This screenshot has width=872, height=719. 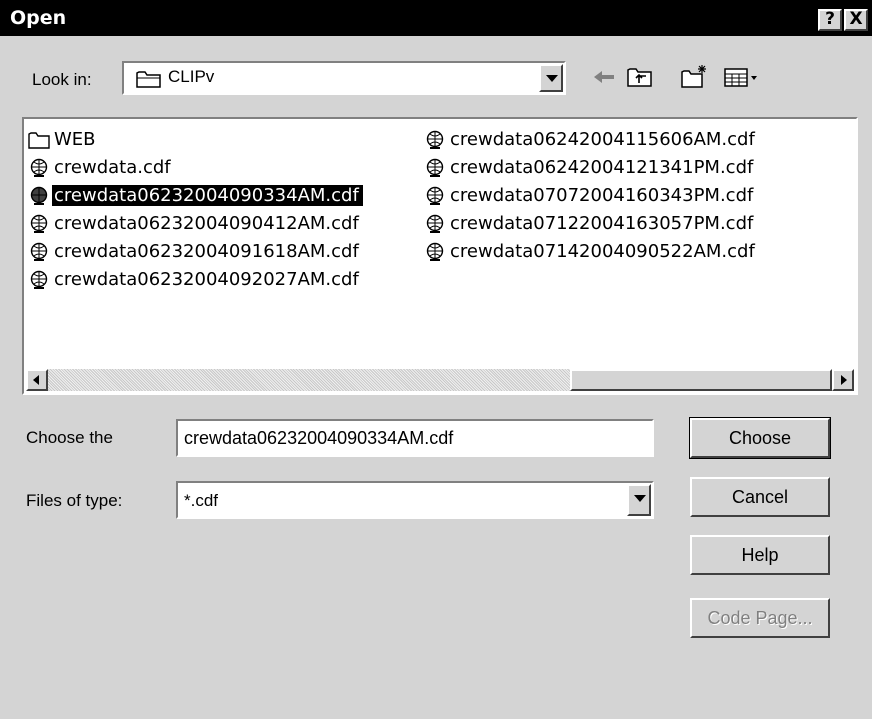 I want to click on cancel-button: Cancel, so click(x=760, y=497).